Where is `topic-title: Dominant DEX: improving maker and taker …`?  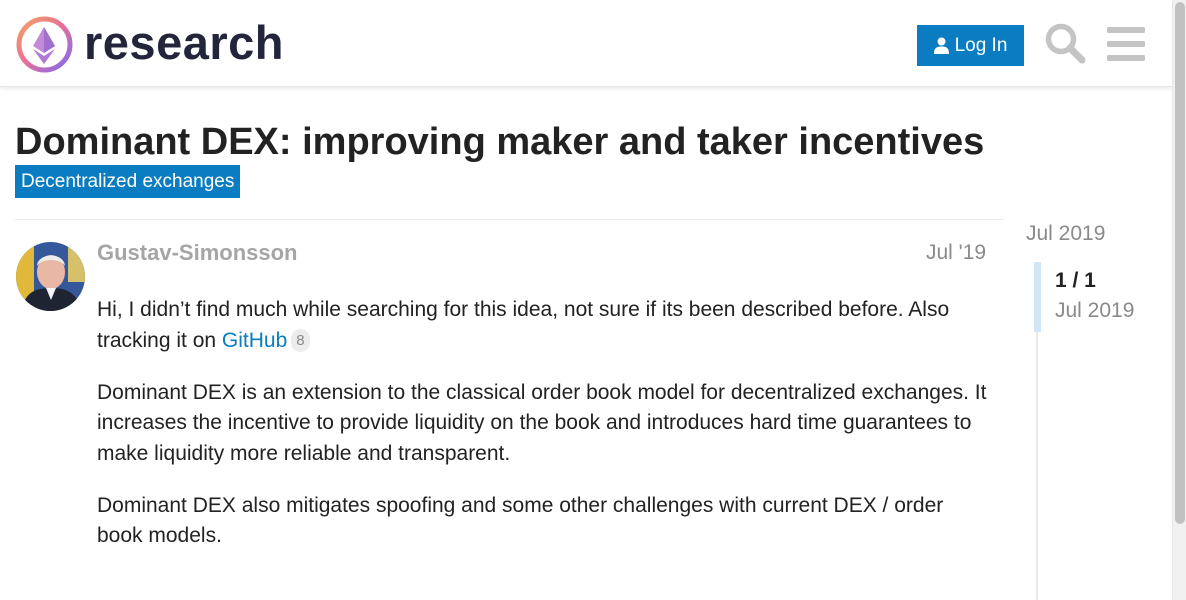
topic-title: Dominant DEX: improving maker and taker … is located at coordinates (499, 142).